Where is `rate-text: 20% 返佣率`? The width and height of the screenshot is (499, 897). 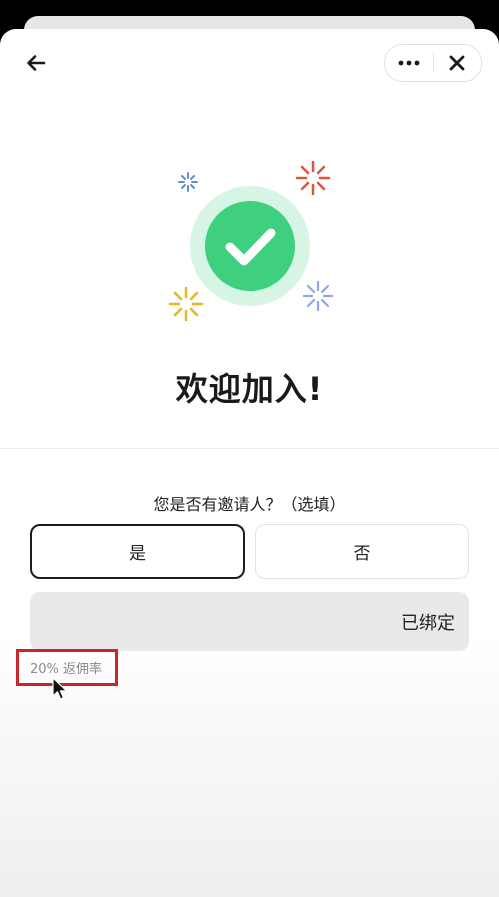 rate-text: 20% 返佣率 is located at coordinates (66, 669).